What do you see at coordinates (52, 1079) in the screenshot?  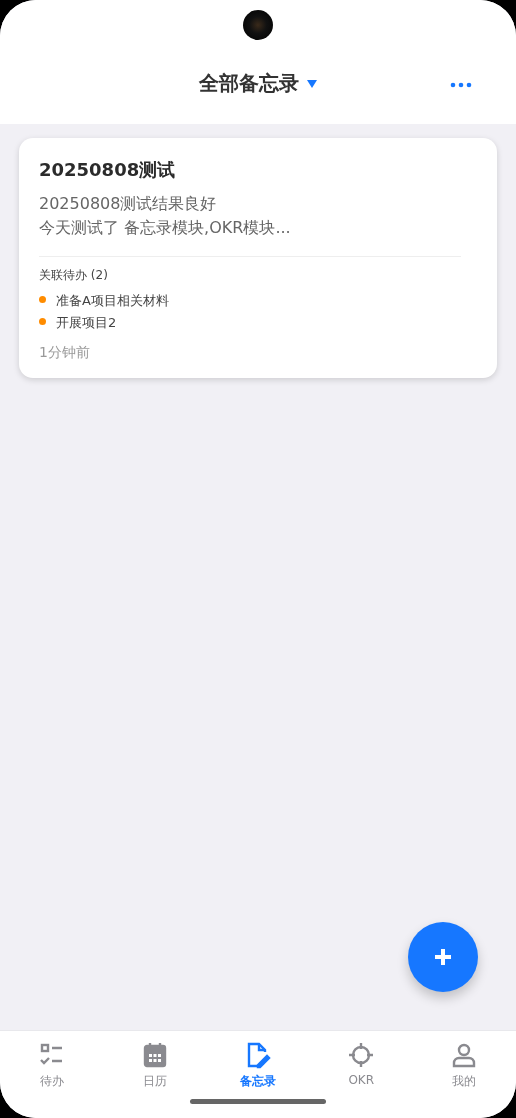 I see `tab-item: 待办` at bounding box center [52, 1079].